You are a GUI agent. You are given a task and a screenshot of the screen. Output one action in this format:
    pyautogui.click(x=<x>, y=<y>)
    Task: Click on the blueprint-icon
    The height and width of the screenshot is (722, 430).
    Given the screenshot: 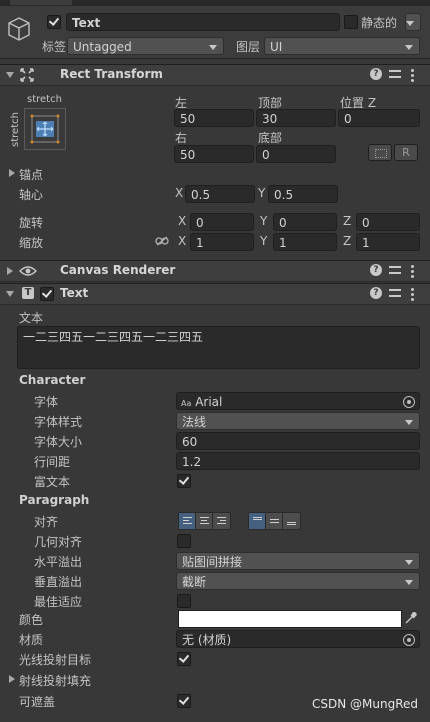 What is the action you would take?
    pyautogui.click(x=381, y=153)
    